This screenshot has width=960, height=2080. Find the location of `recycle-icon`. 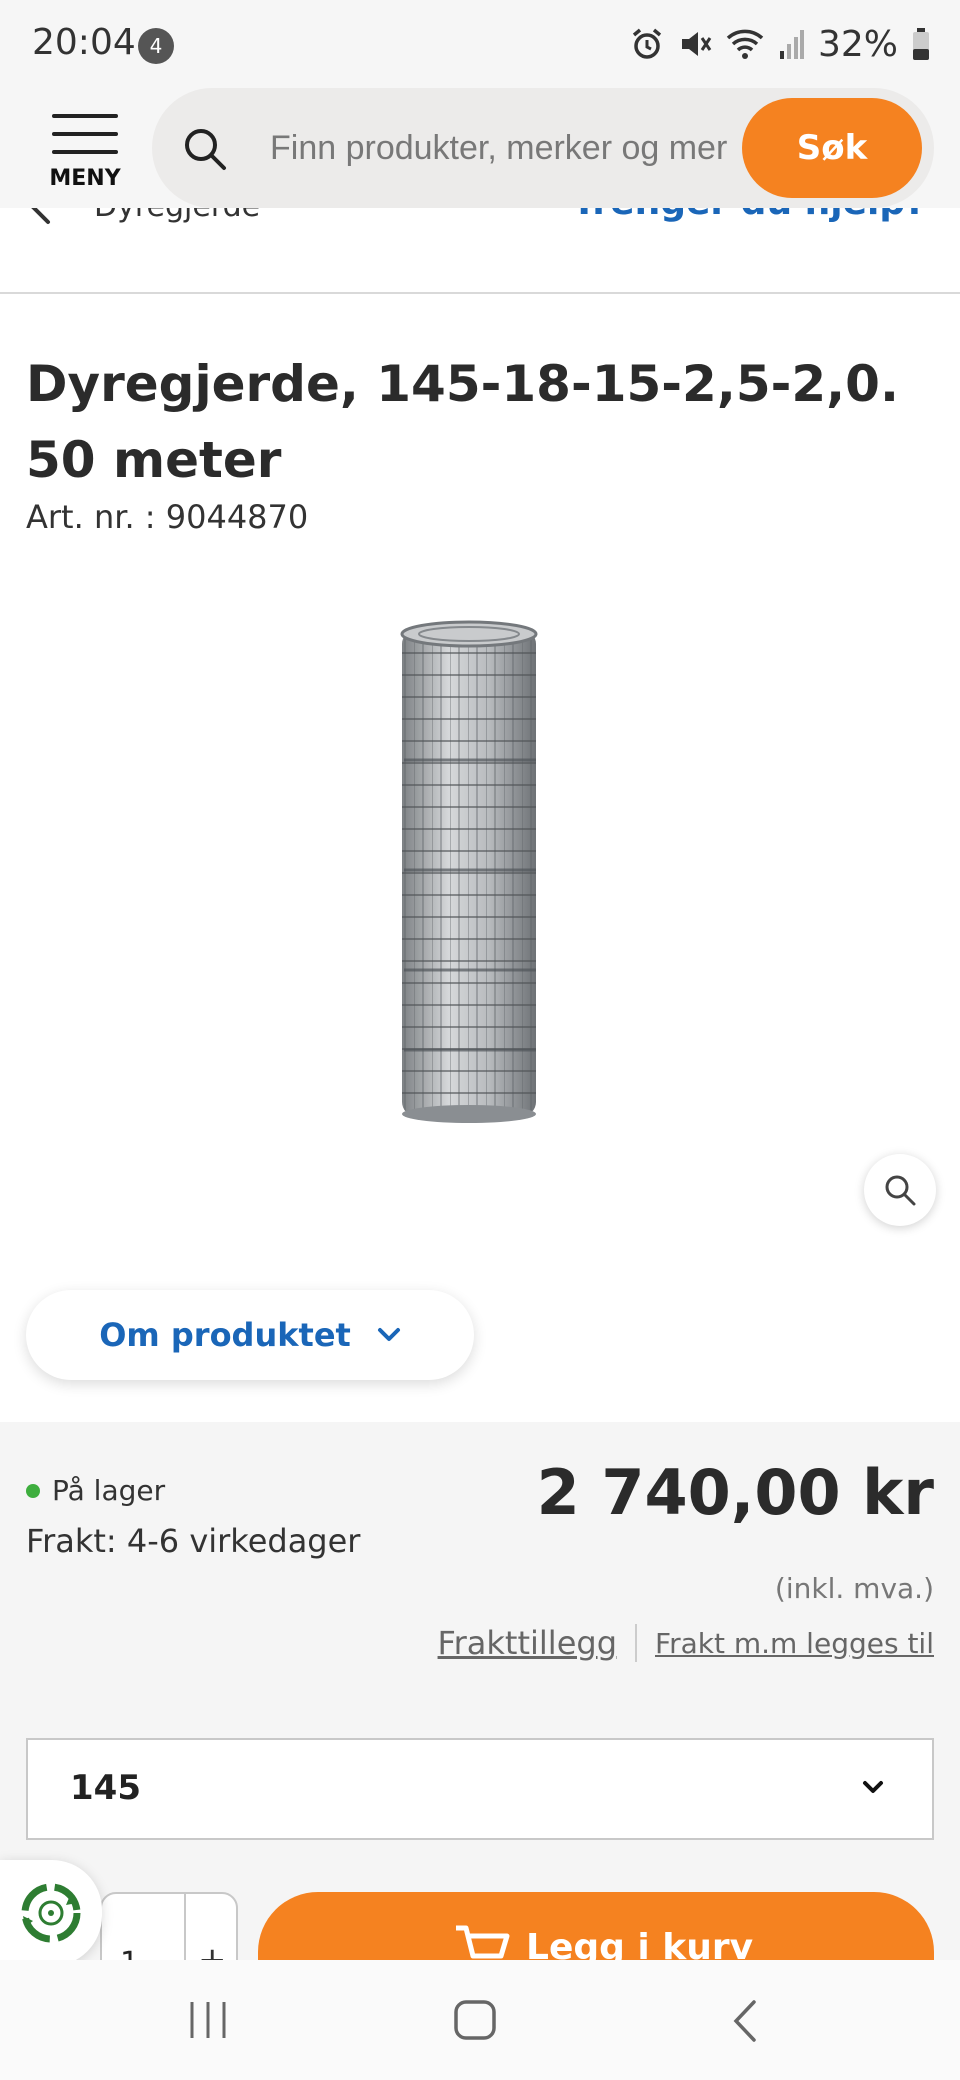

recycle-icon is located at coordinates (51, 1913).